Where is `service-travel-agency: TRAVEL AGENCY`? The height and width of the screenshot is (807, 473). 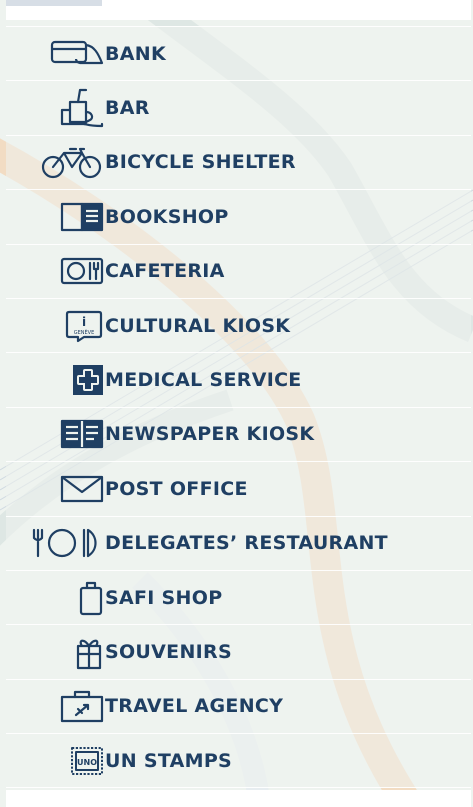
service-travel-agency: TRAVEL AGENCY is located at coordinates (238, 707).